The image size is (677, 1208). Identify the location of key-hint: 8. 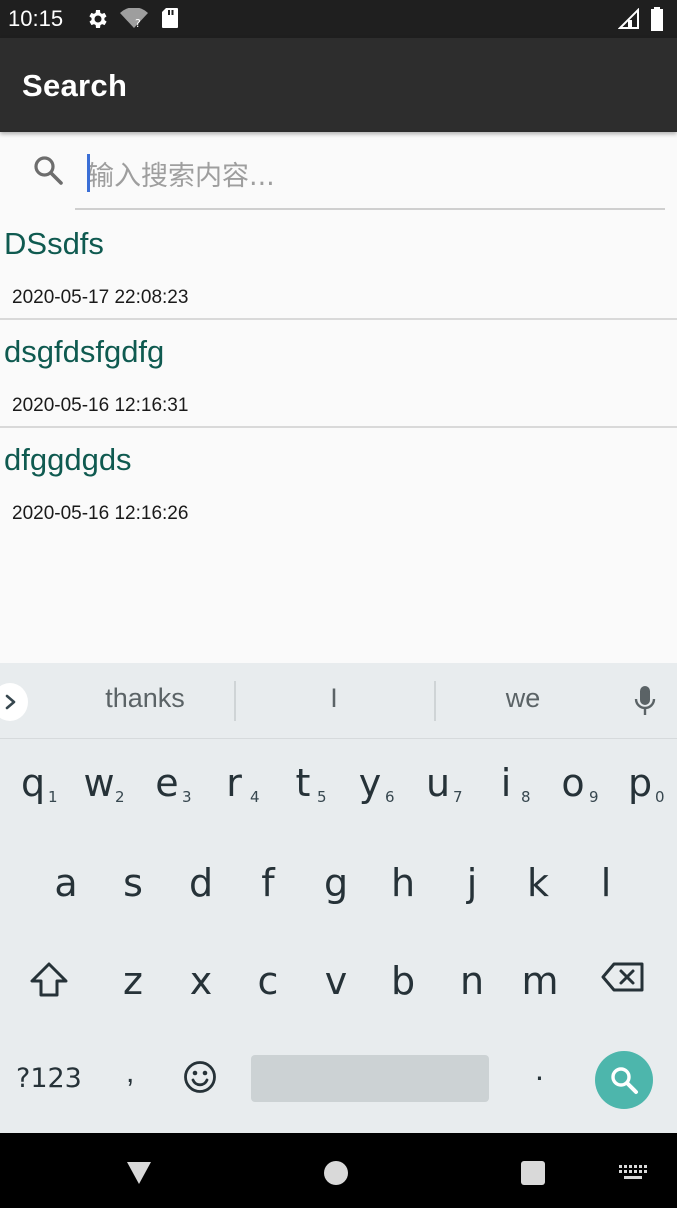
(526, 797).